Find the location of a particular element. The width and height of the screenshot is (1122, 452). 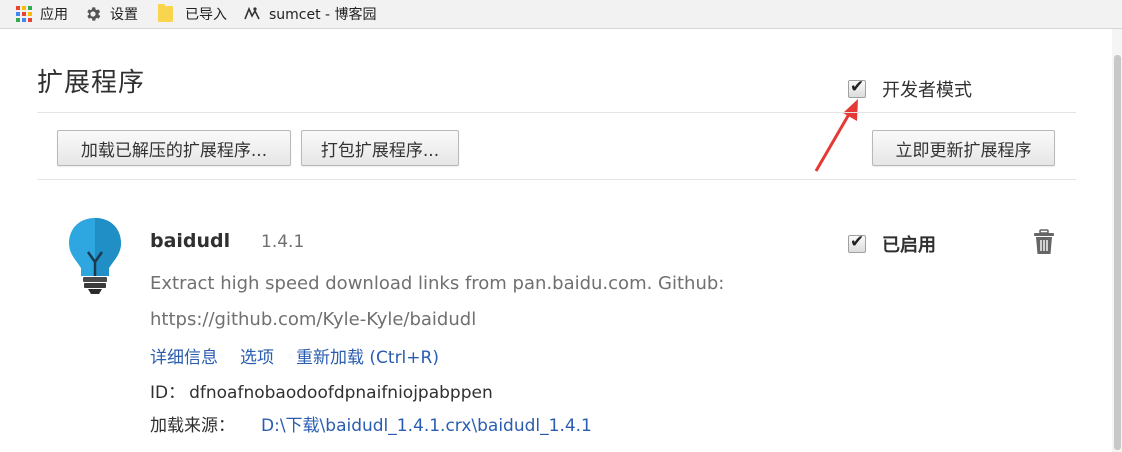

extension-id-row: ID： dfnoafnobaodoofdpnaifniojpabppen is located at coordinates (321, 390).